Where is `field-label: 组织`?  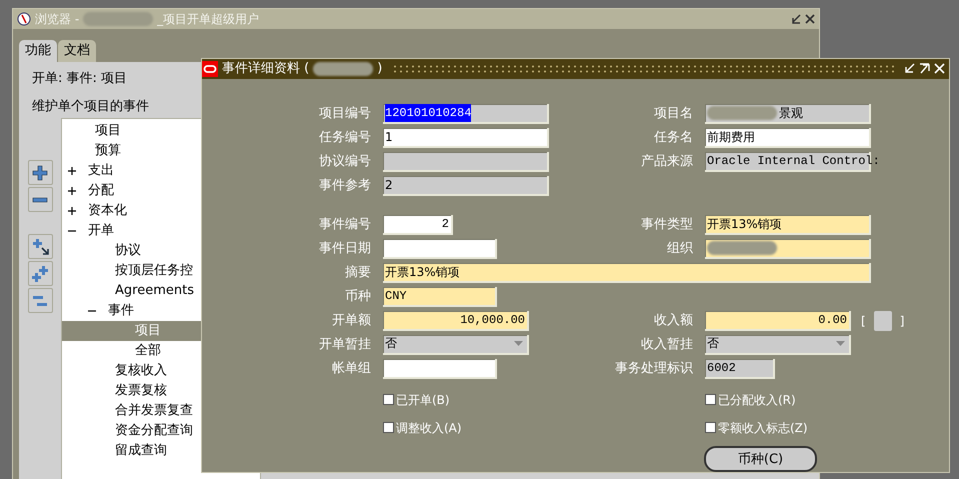
field-label: 组织 is located at coordinates (680, 249).